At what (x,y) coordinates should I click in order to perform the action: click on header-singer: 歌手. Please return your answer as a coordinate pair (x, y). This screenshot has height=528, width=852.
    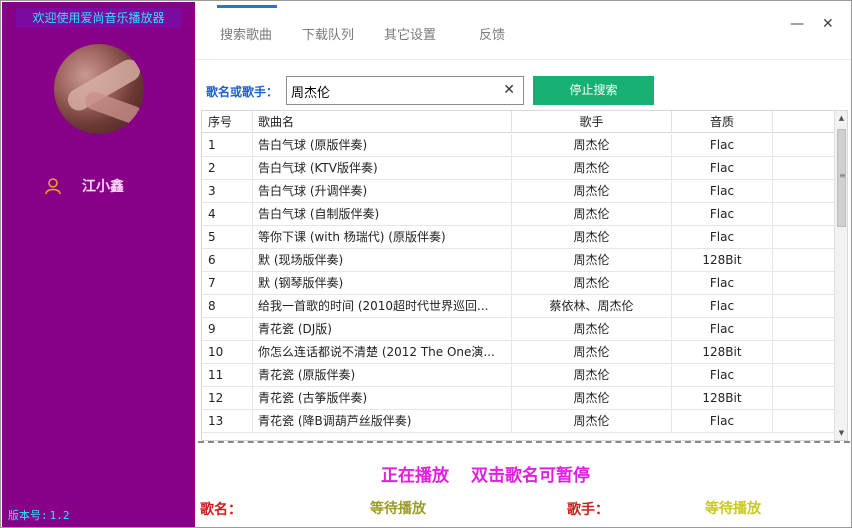
    Looking at the image, I should click on (592, 122).